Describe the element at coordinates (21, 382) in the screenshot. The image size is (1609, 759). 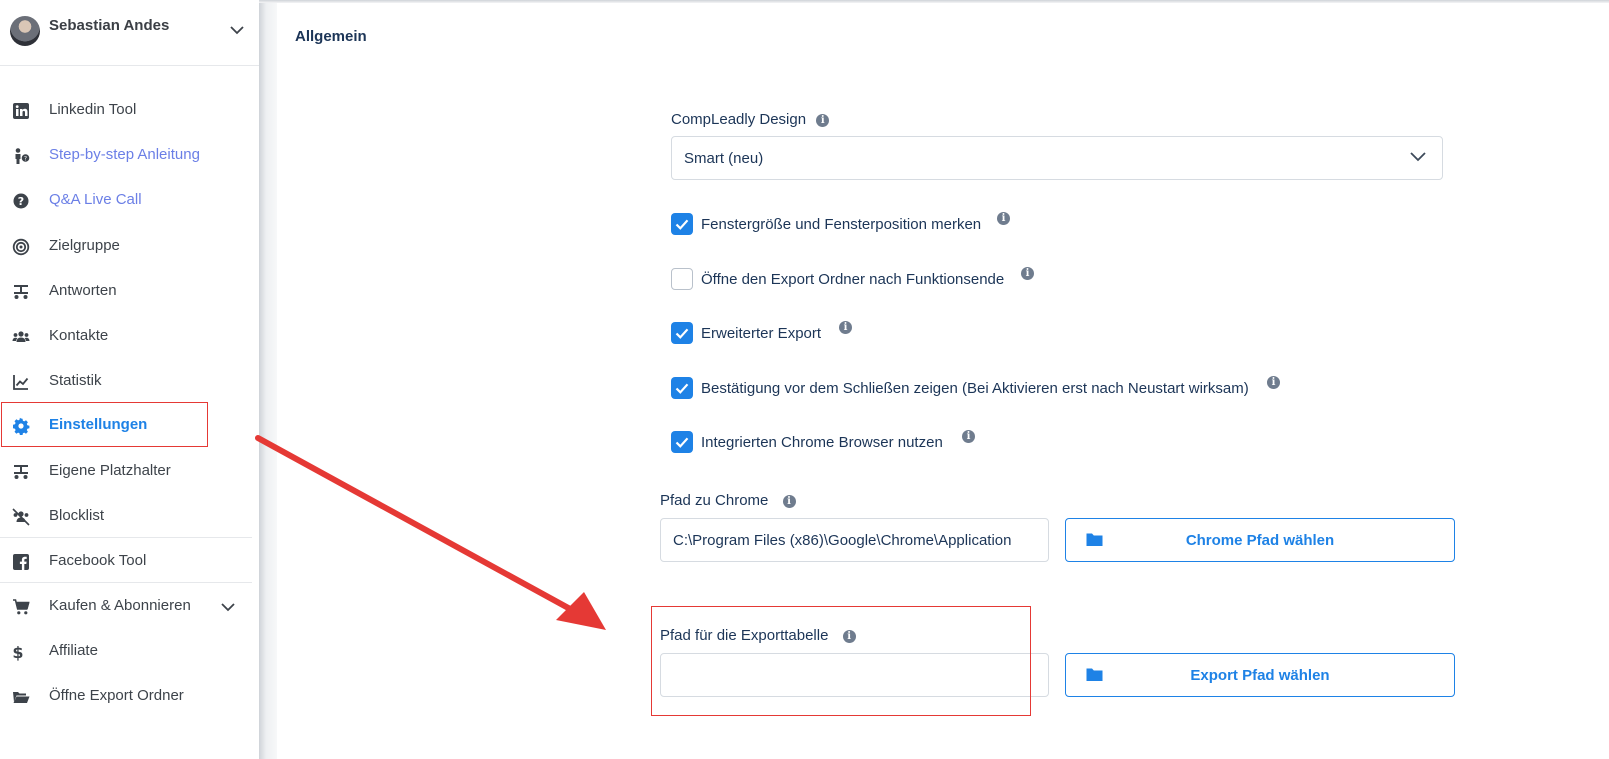
I see `chart-line-icon` at that location.